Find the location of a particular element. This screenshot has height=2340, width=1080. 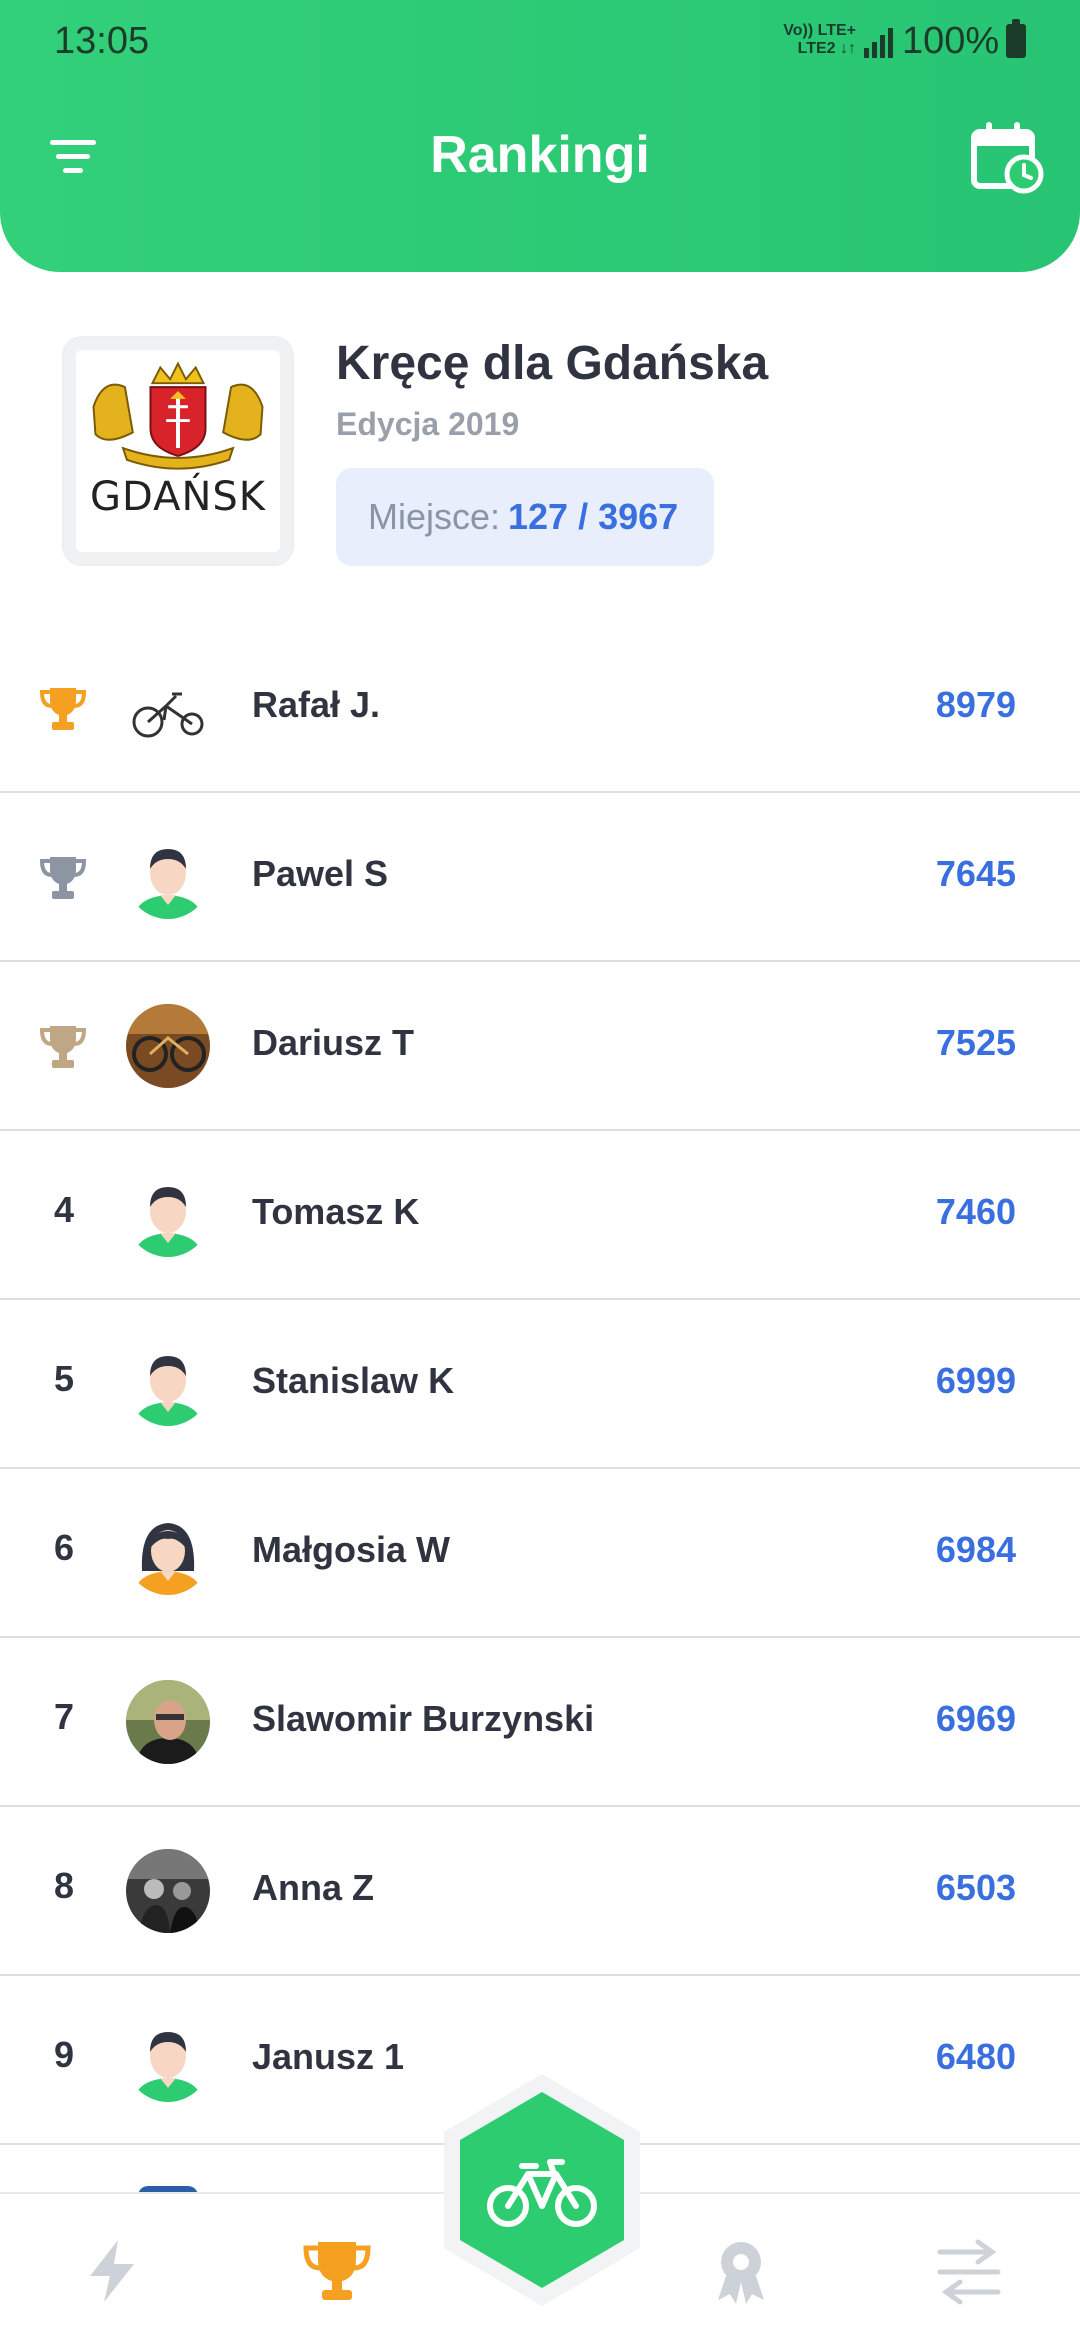

rank-score: 7645 is located at coordinates (975, 873).